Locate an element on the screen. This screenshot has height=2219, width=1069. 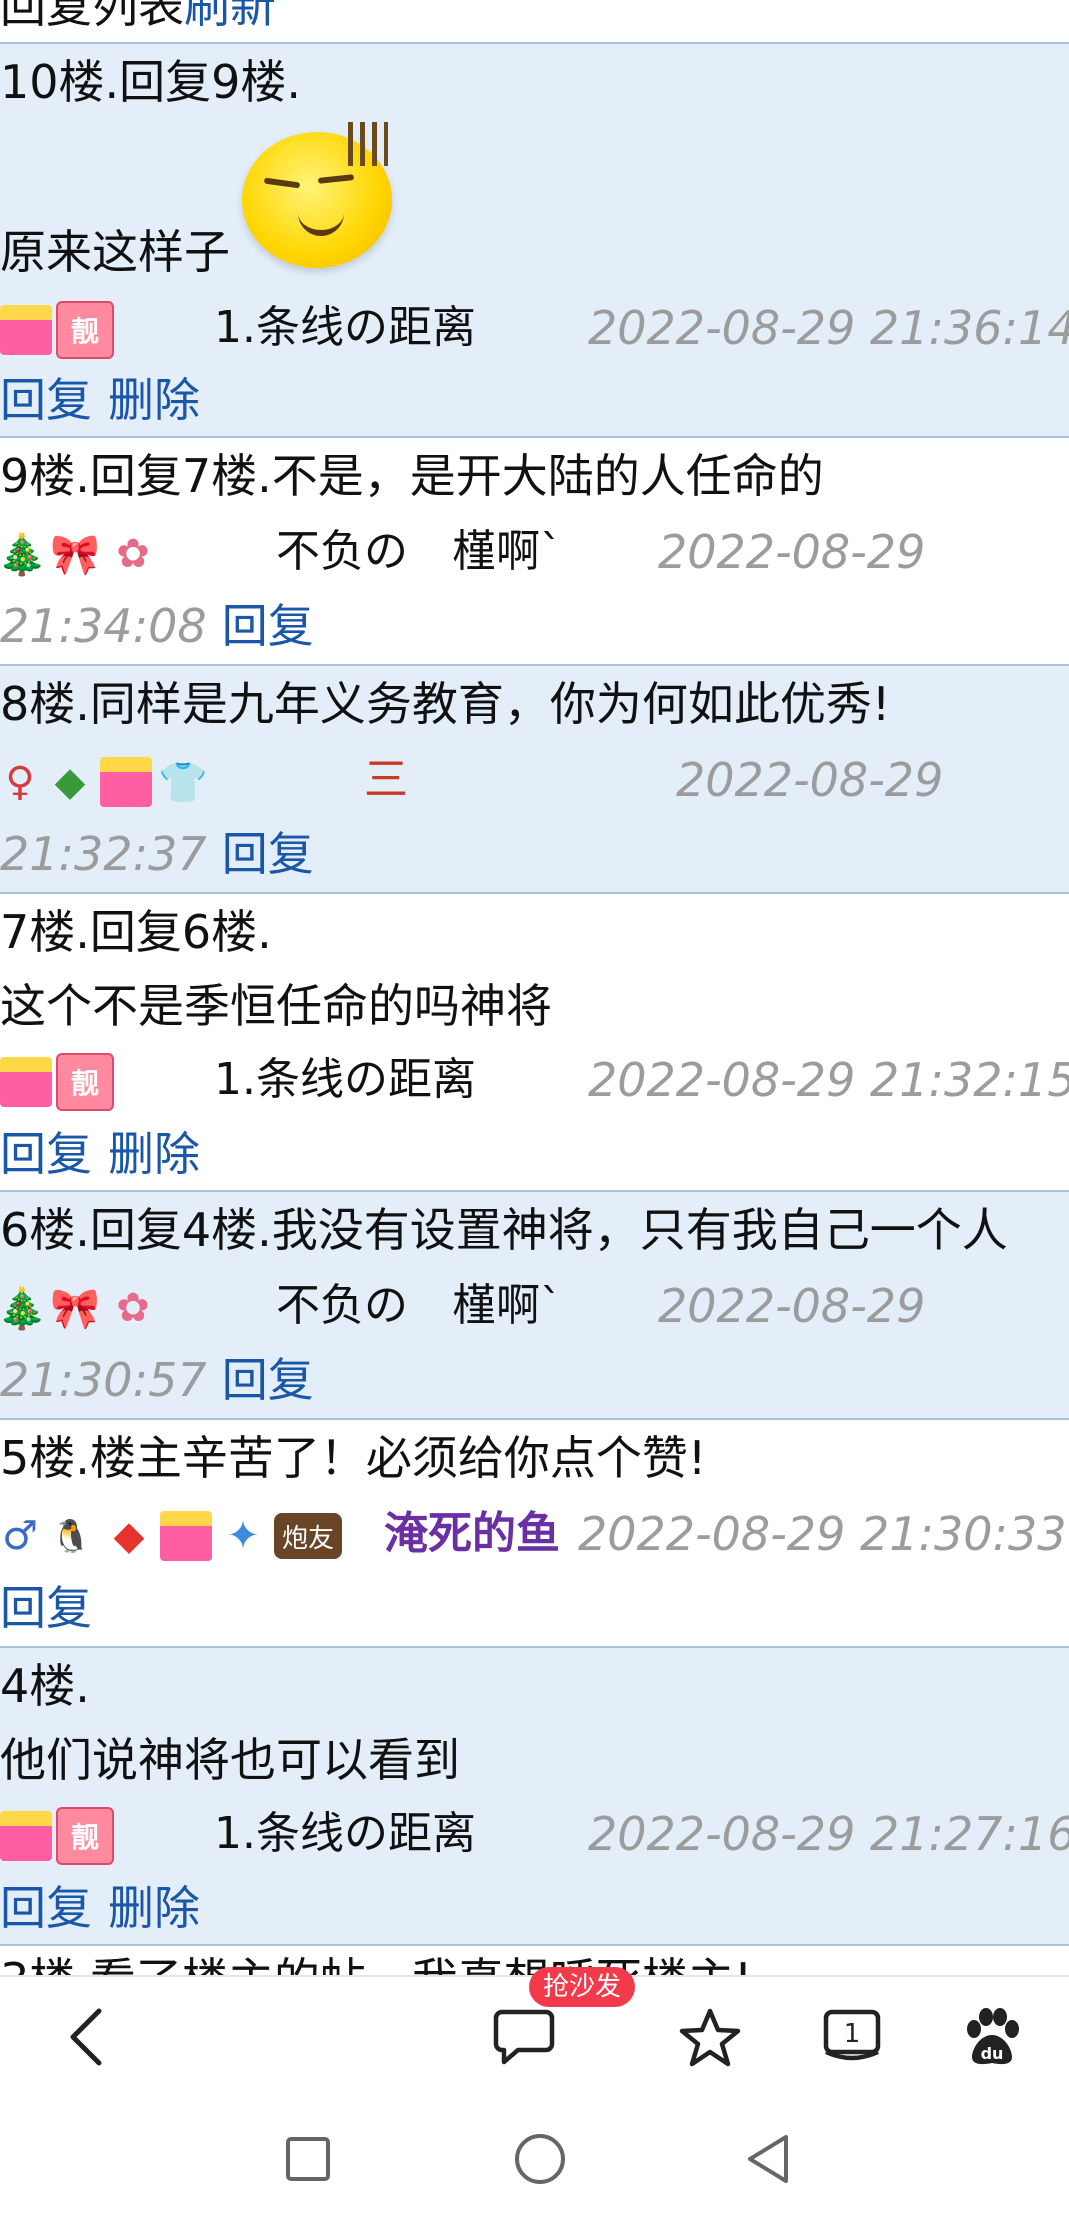
reply-content: 原来这样子 is located at coordinates (115, 252).